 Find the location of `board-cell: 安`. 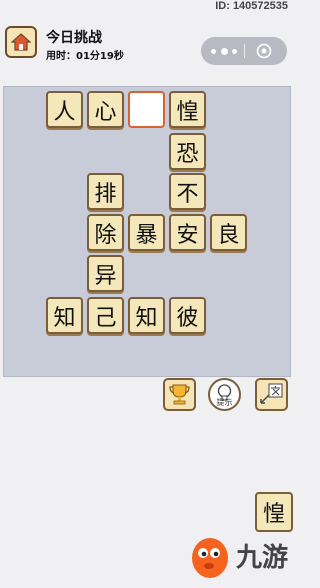

board-cell: 安 is located at coordinates (187, 232).